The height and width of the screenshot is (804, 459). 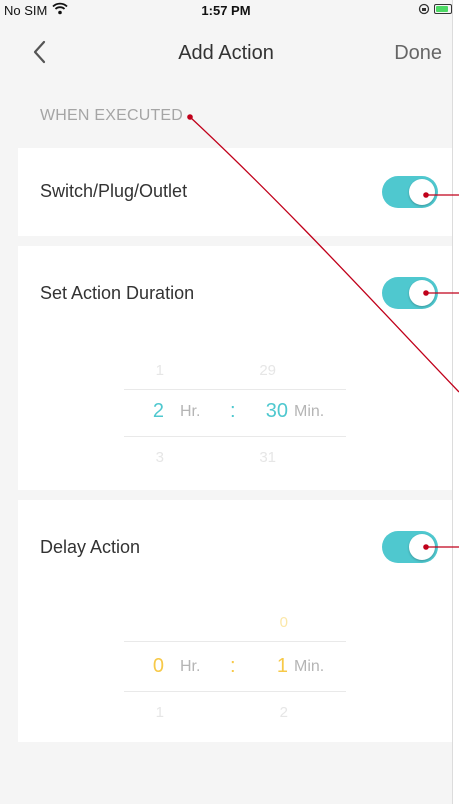 I want to click on callout-dot-duration, so click(x=426, y=293).